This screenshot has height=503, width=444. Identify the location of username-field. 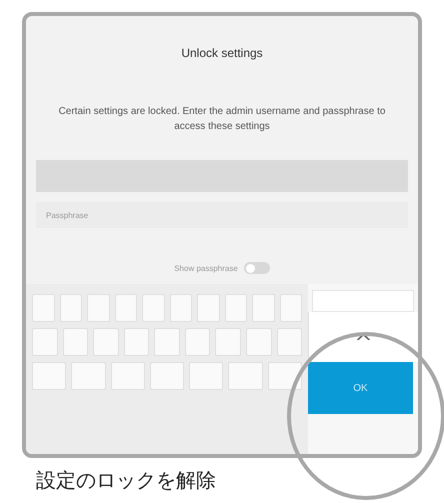
(222, 176).